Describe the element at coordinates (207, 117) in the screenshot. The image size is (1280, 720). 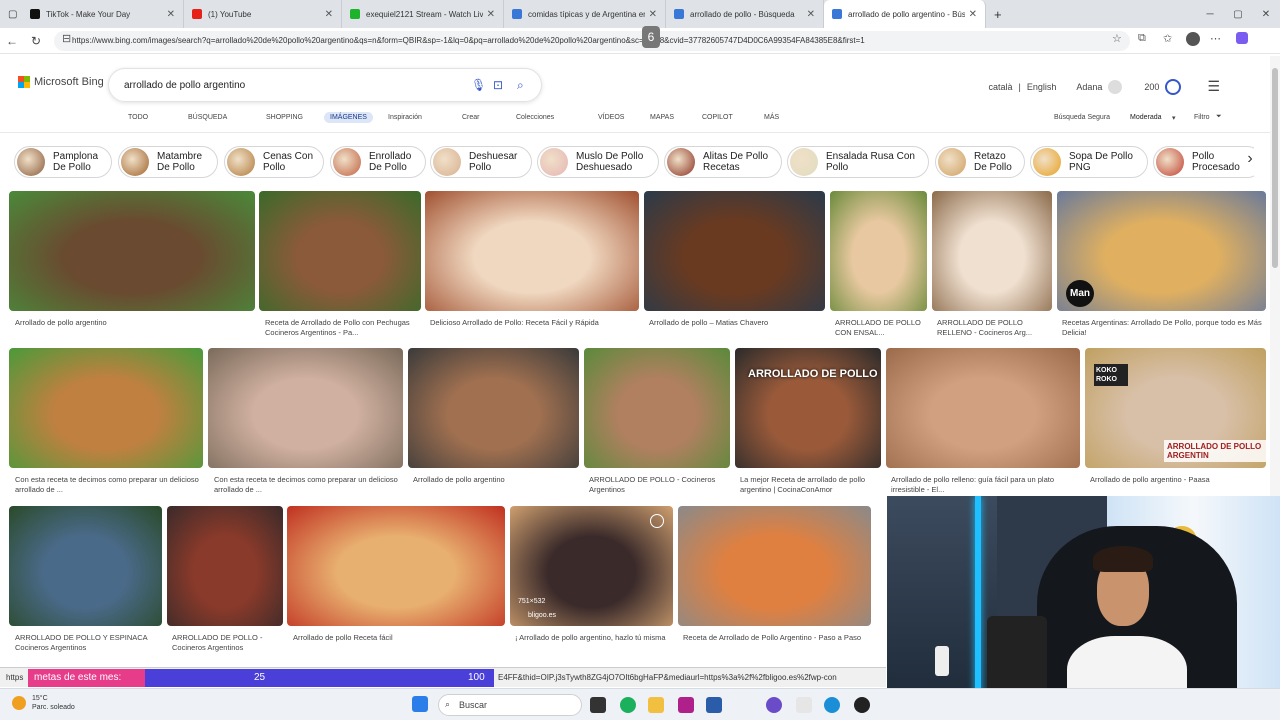
I see `scope-tab: BÚSQUEDA` at that location.